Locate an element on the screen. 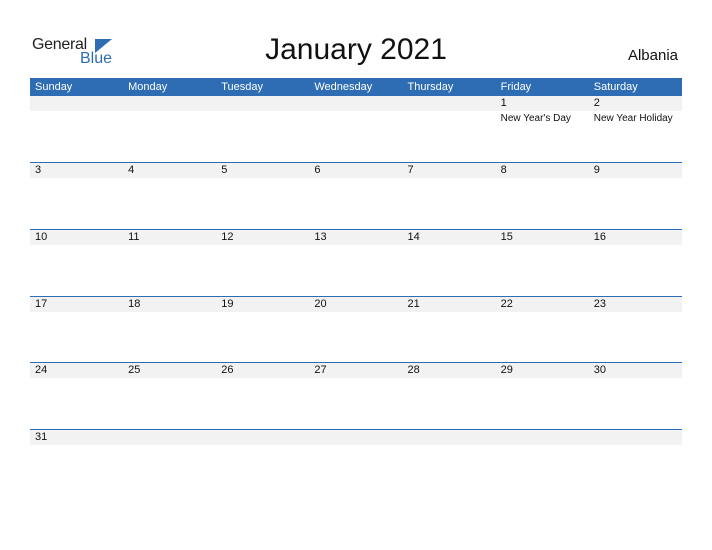  day-number: 9 is located at coordinates (635, 170).